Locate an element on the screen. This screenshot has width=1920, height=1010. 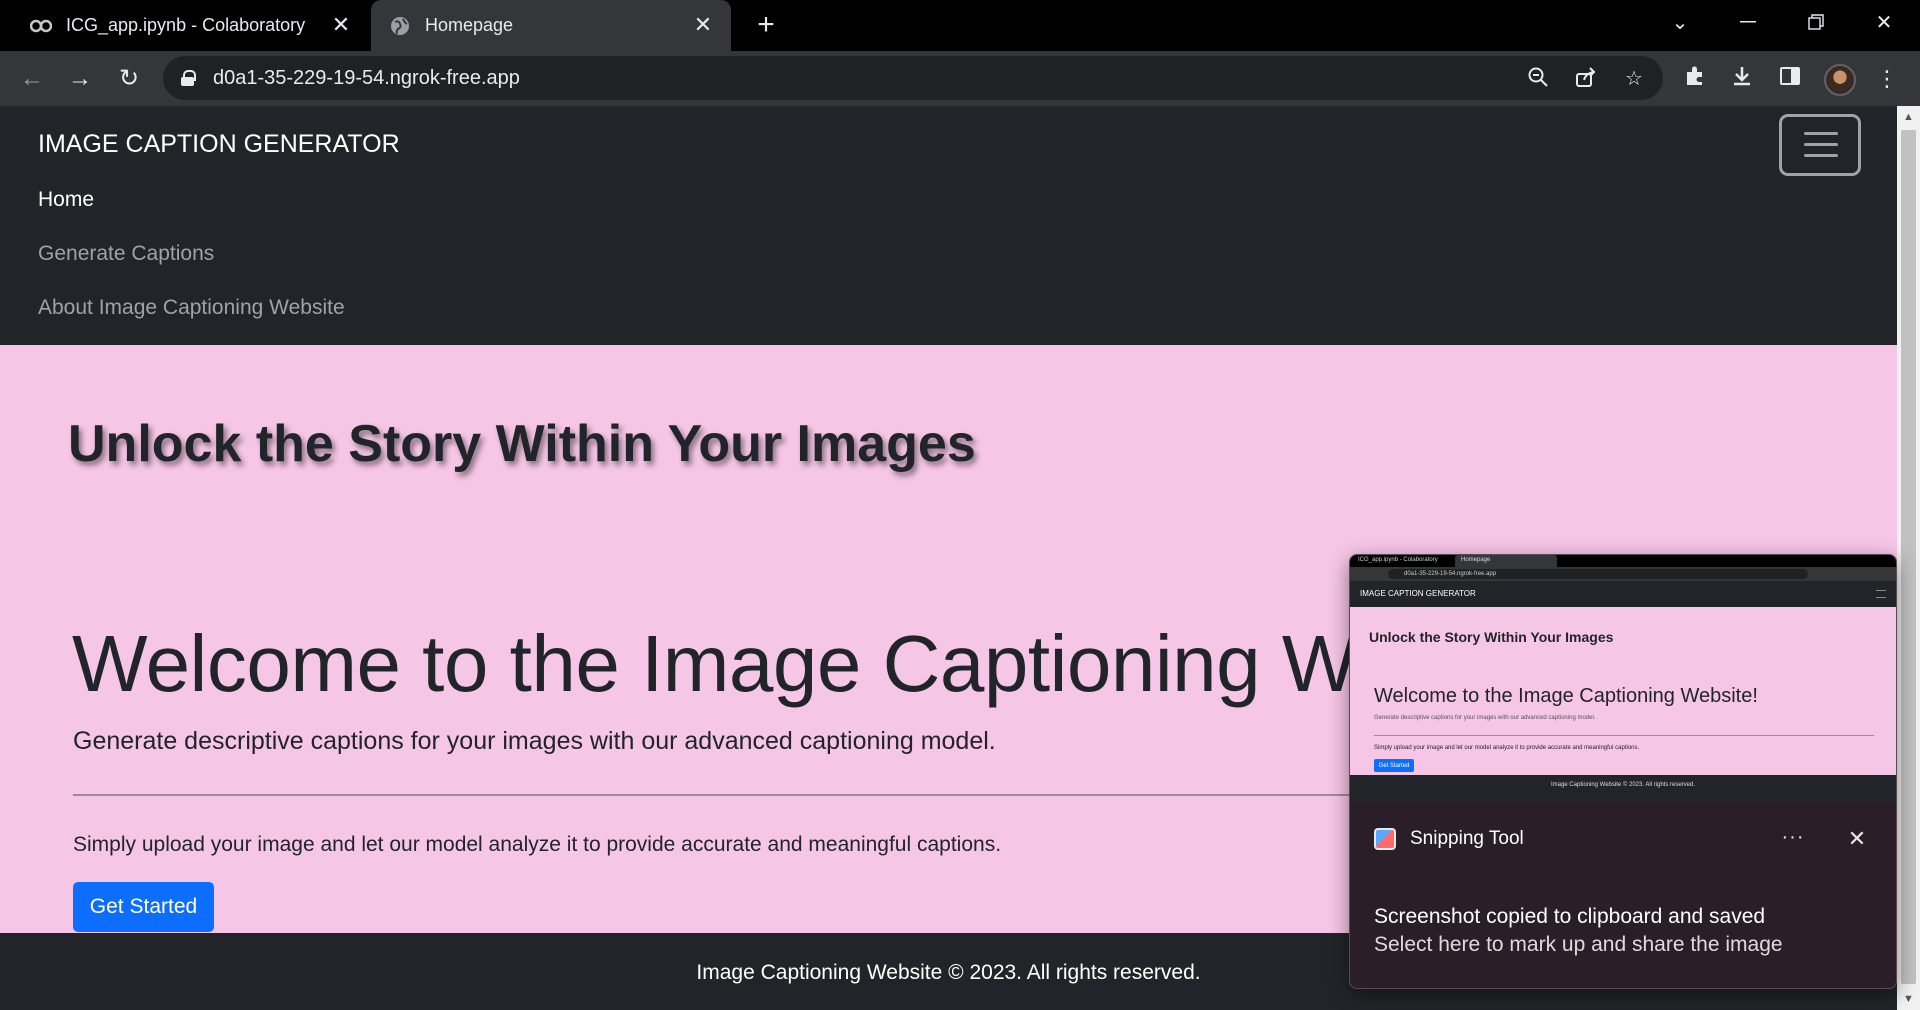
zoom-icon is located at coordinates (1538, 79).